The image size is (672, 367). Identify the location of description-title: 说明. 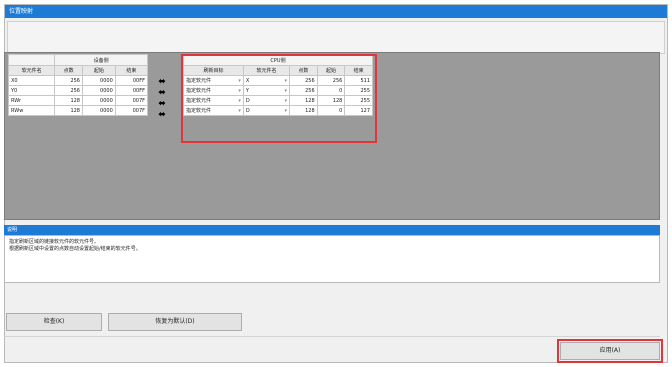
(332, 230).